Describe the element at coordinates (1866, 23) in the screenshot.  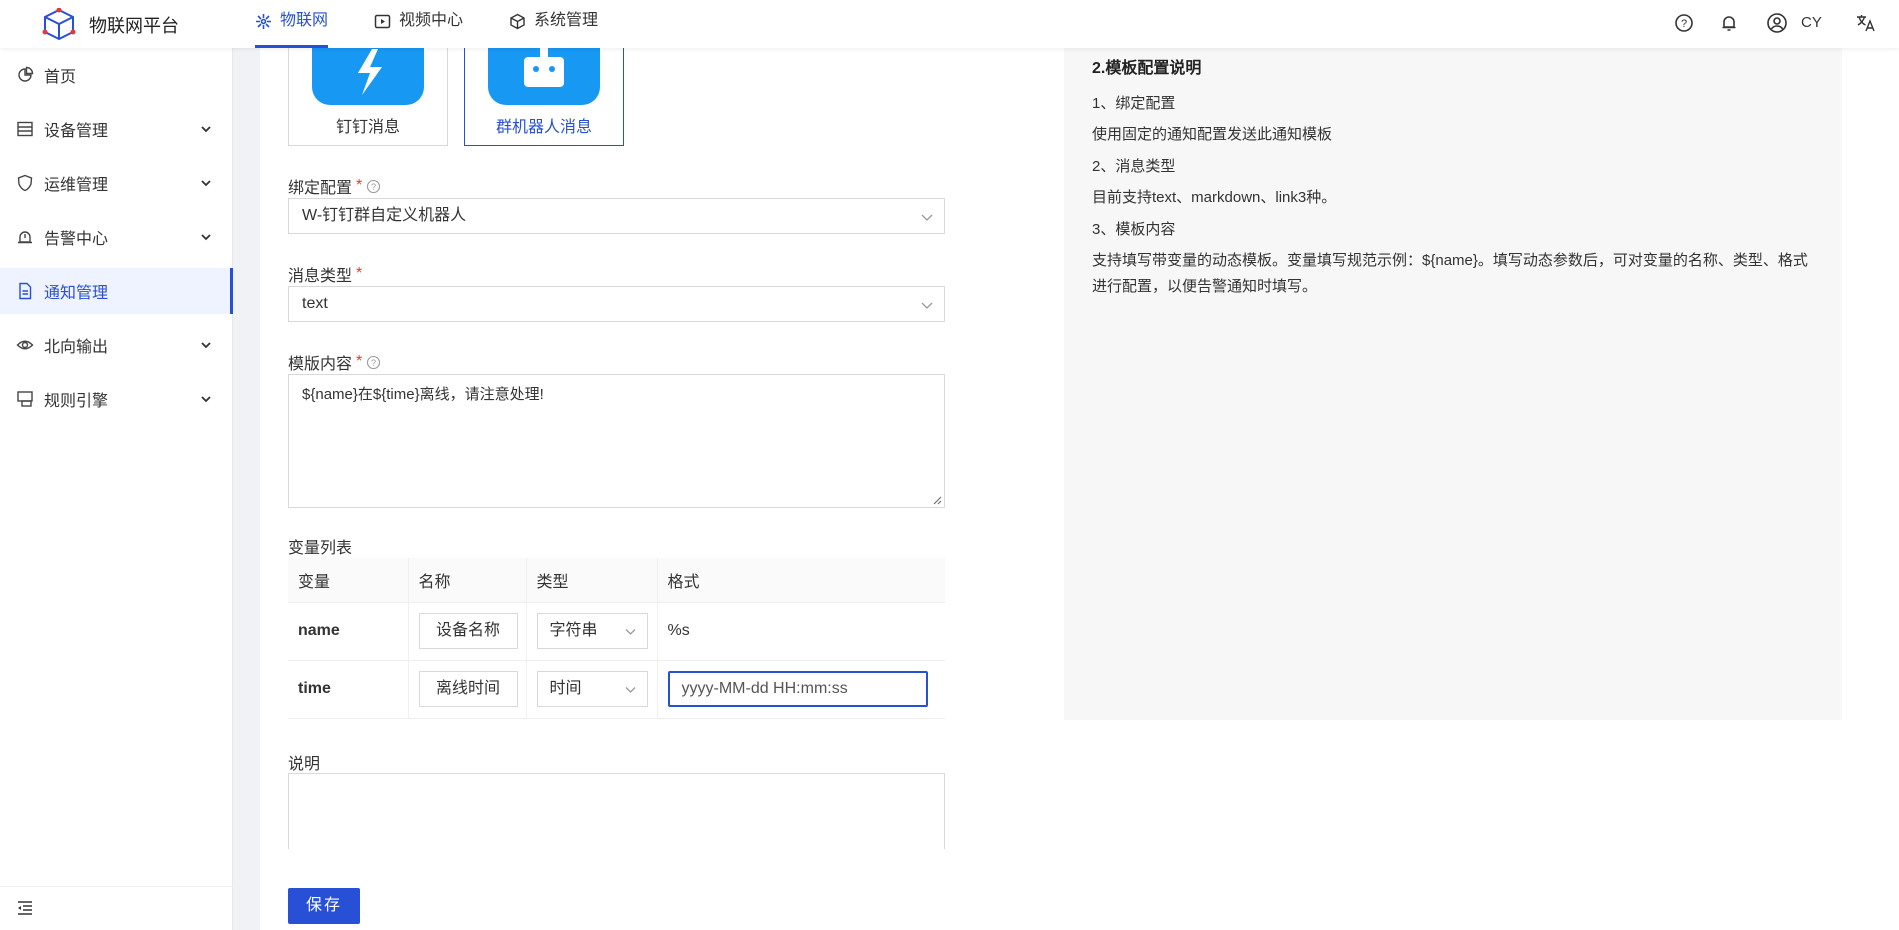
I see `translate-icon` at that location.